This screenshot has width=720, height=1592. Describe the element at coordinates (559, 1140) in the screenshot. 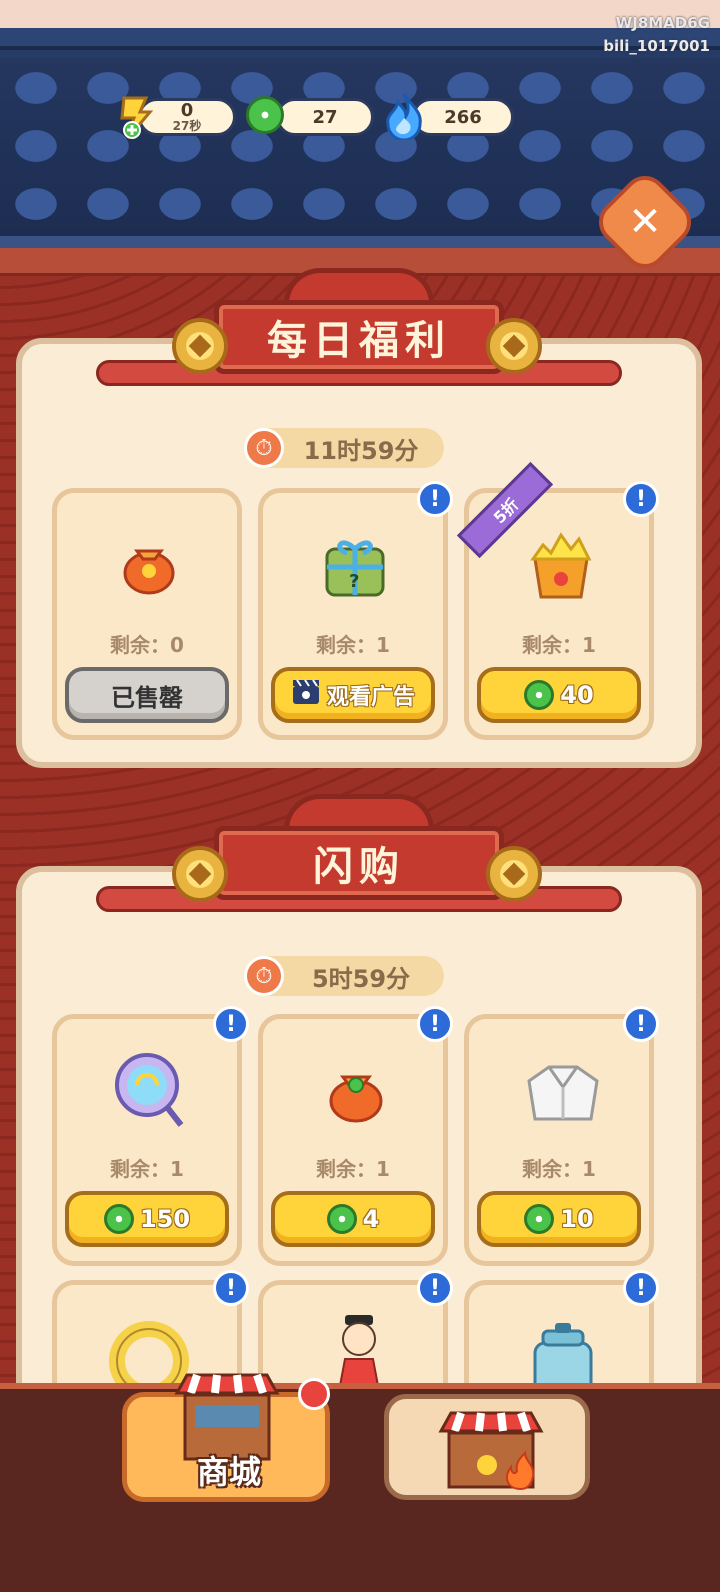

I see `flash-item-card: 剩余：1 10` at that location.